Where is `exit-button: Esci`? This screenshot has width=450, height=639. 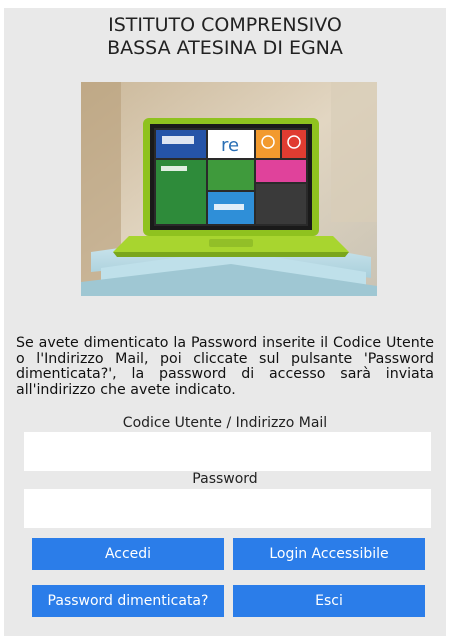 exit-button: Esci is located at coordinates (329, 601).